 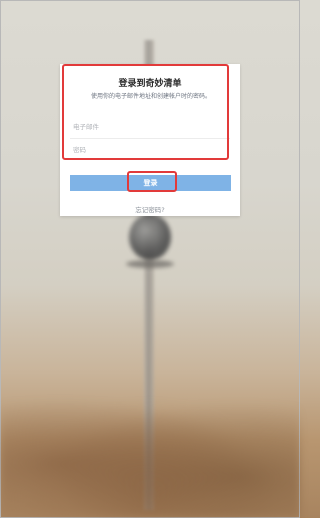 I want to click on login-title: 登录到奇妙清单, so click(x=150, y=84).